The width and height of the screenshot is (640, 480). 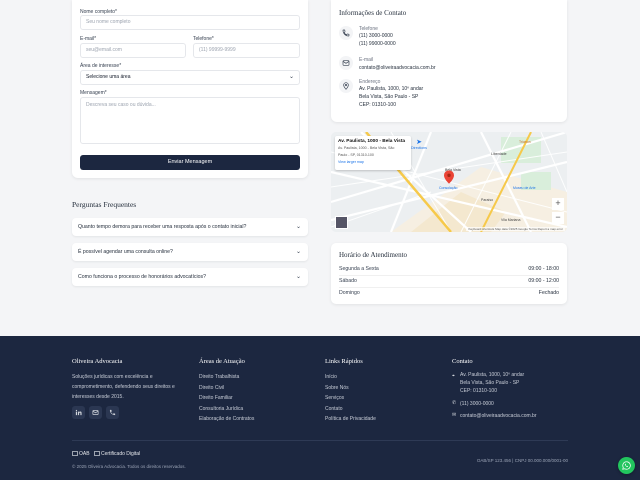 What do you see at coordinates (376, 36) in the screenshot?
I see `phone-value: (11) 3000-0000` at bounding box center [376, 36].